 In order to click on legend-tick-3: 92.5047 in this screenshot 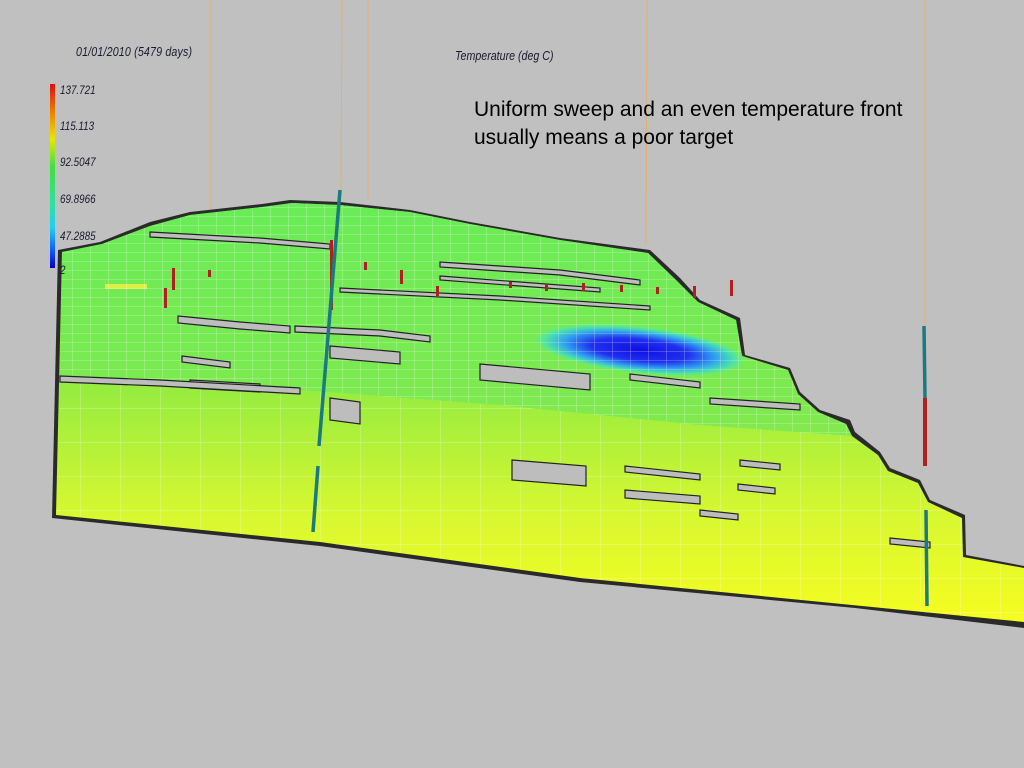, I will do `click(78, 162)`.